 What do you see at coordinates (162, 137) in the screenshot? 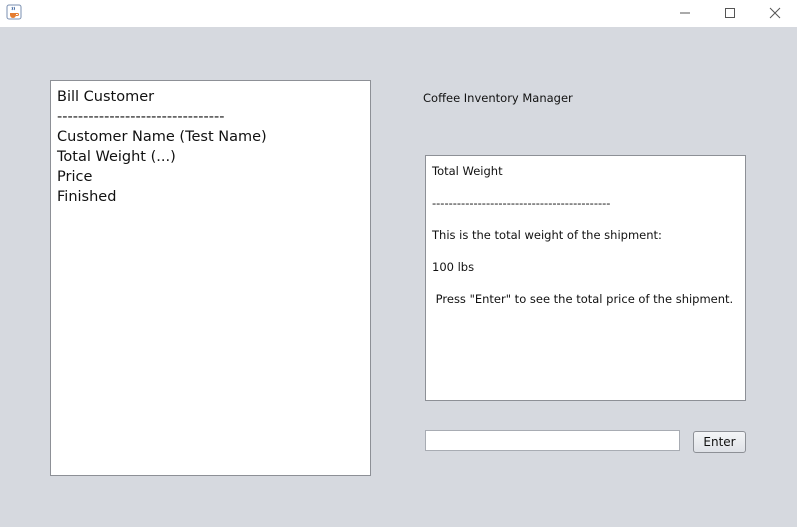
I see `menu-item-customer-name: Customer Name (Test Name)` at bounding box center [162, 137].